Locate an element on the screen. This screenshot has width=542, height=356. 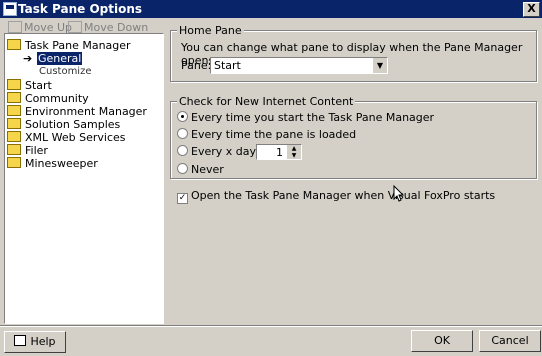
pane-select-value: Start is located at coordinates (227, 65).